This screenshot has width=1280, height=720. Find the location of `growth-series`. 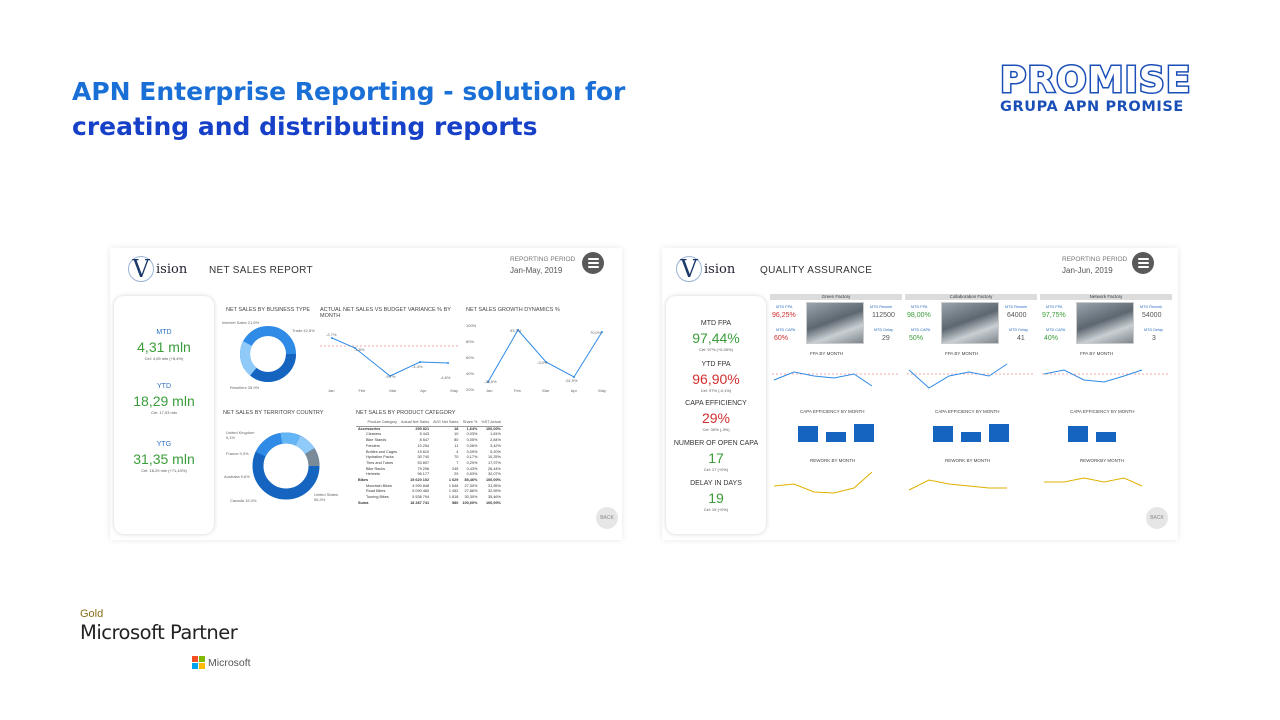

growth-series is located at coordinates (545, 356).